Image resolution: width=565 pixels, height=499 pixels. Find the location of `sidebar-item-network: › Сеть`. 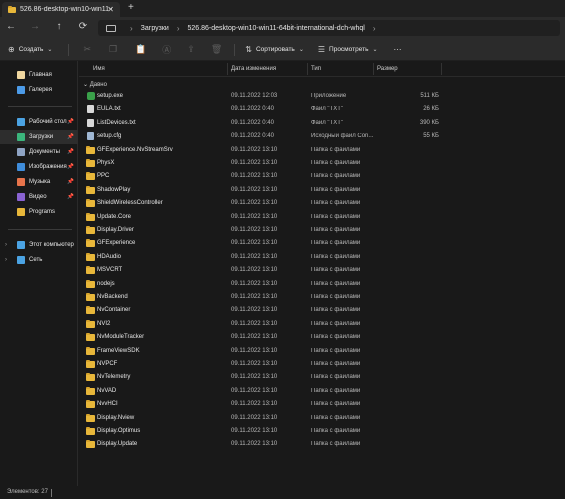

sidebar-item-network: › Сеть is located at coordinates (39, 260).